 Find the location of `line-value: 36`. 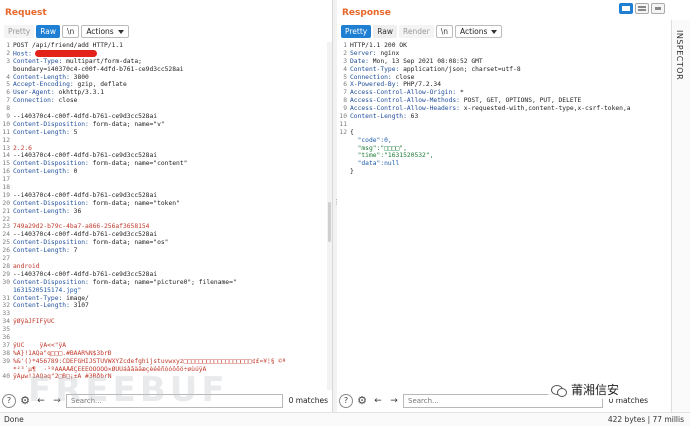

line-value: 36 is located at coordinates (75, 211).